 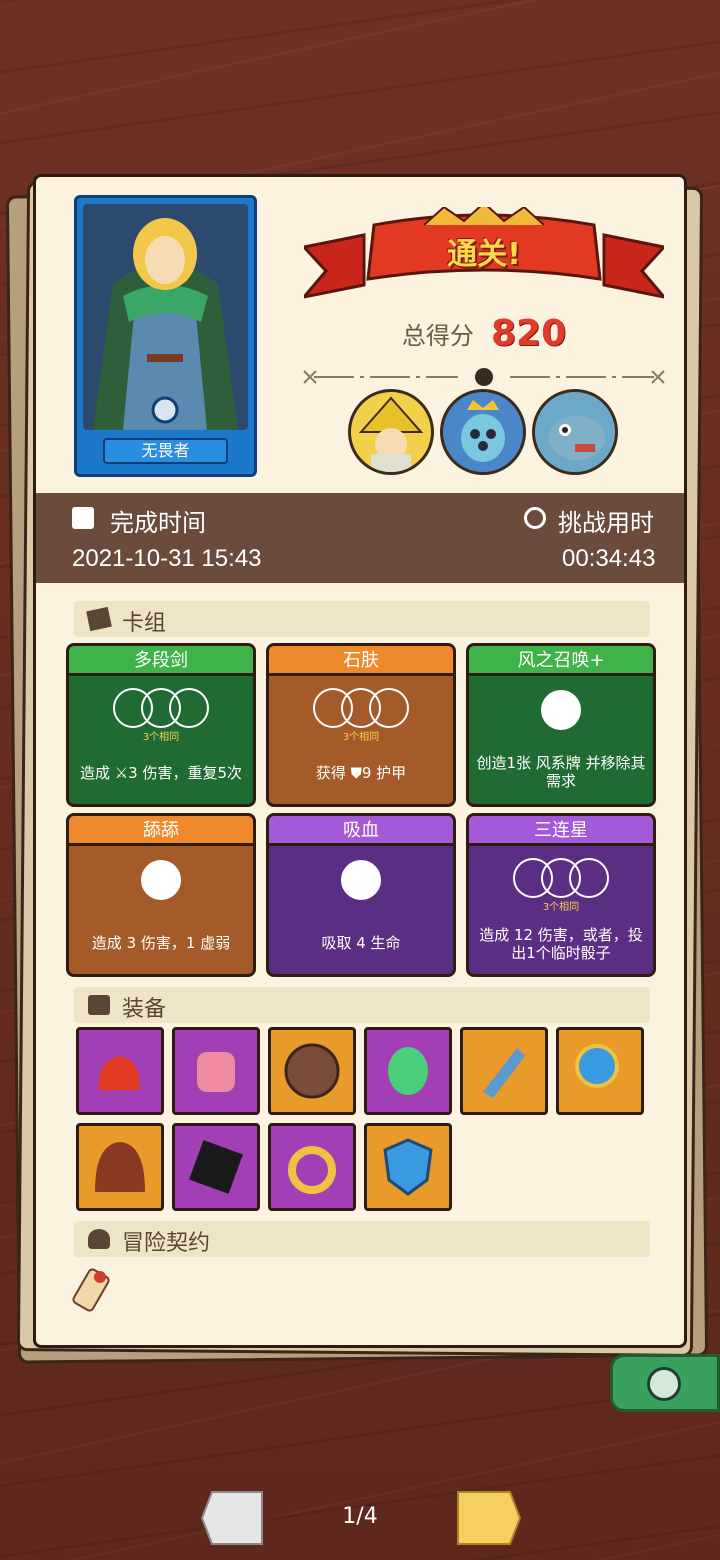 I want to click on card-title: 三连星, so click(x=561, y=831).